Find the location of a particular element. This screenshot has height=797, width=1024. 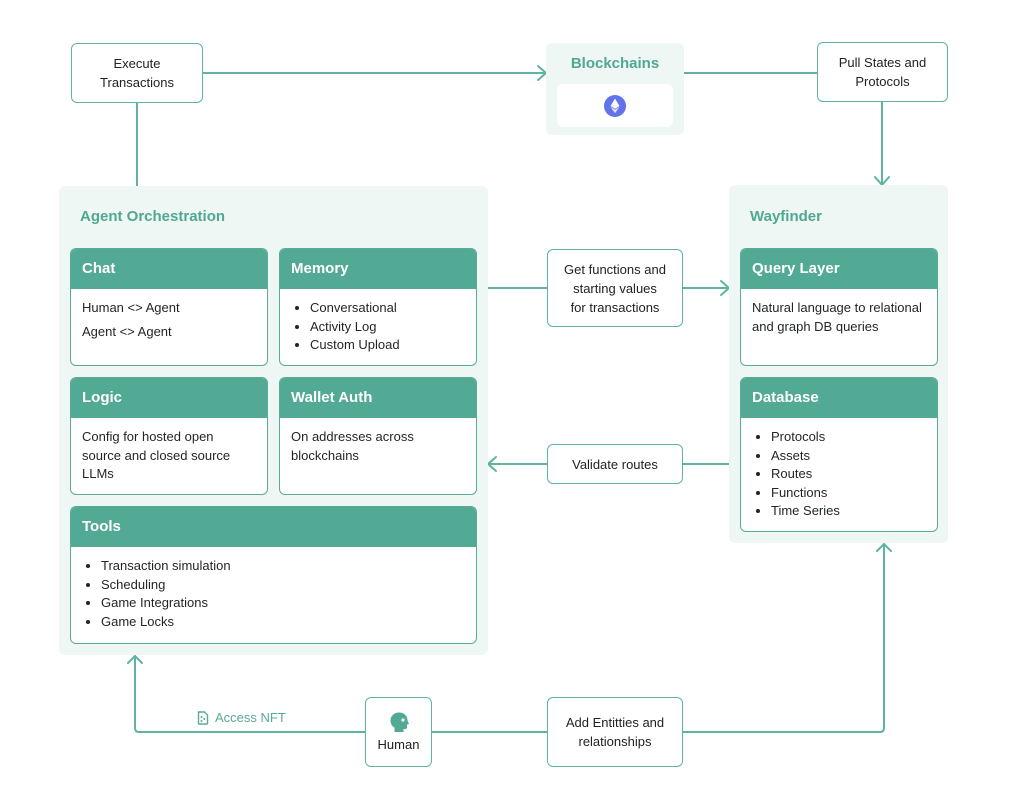

arrowhead-wayfinder-top is located at coordinates (882, 181).